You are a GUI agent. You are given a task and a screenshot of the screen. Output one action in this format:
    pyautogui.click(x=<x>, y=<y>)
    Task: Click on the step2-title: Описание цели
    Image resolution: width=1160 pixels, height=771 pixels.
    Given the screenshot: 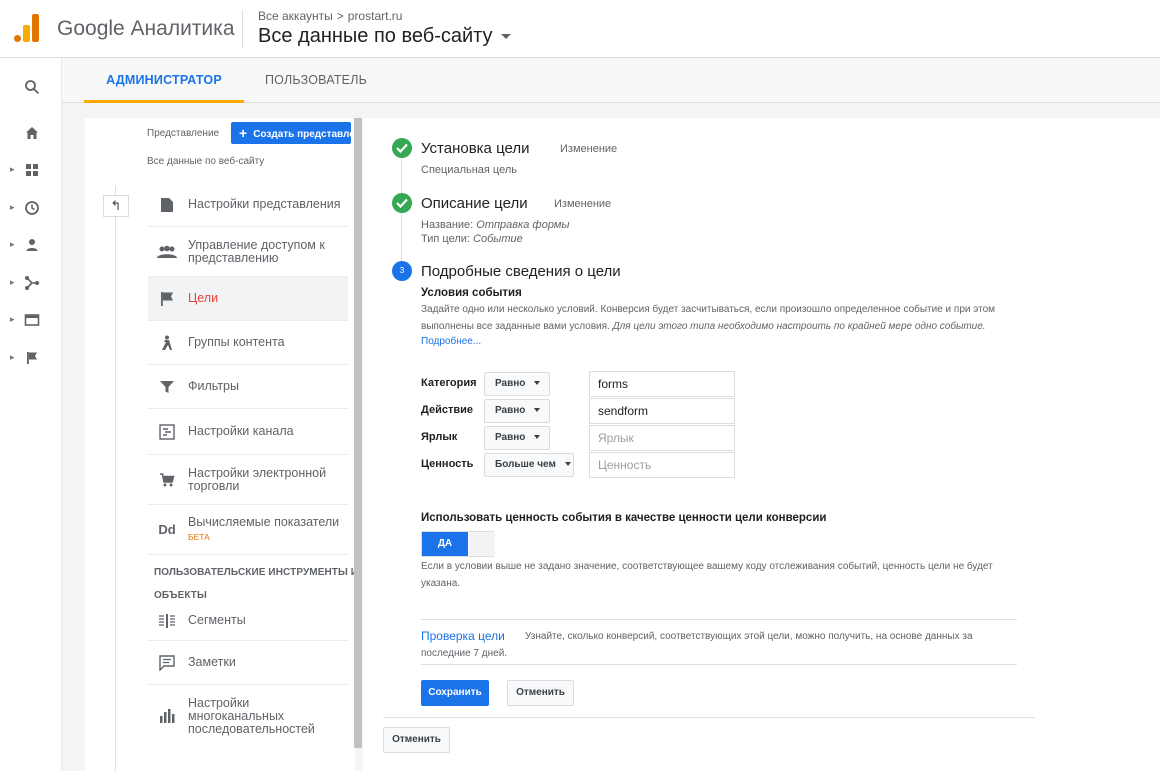 What is the action you would take?
    pyautogui.click(x=474, y=203)
    